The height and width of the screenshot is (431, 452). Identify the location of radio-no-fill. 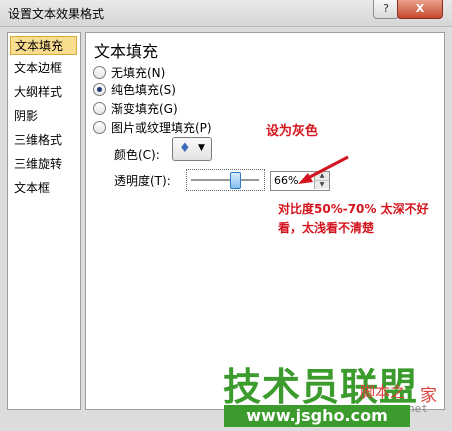
(99, 72).